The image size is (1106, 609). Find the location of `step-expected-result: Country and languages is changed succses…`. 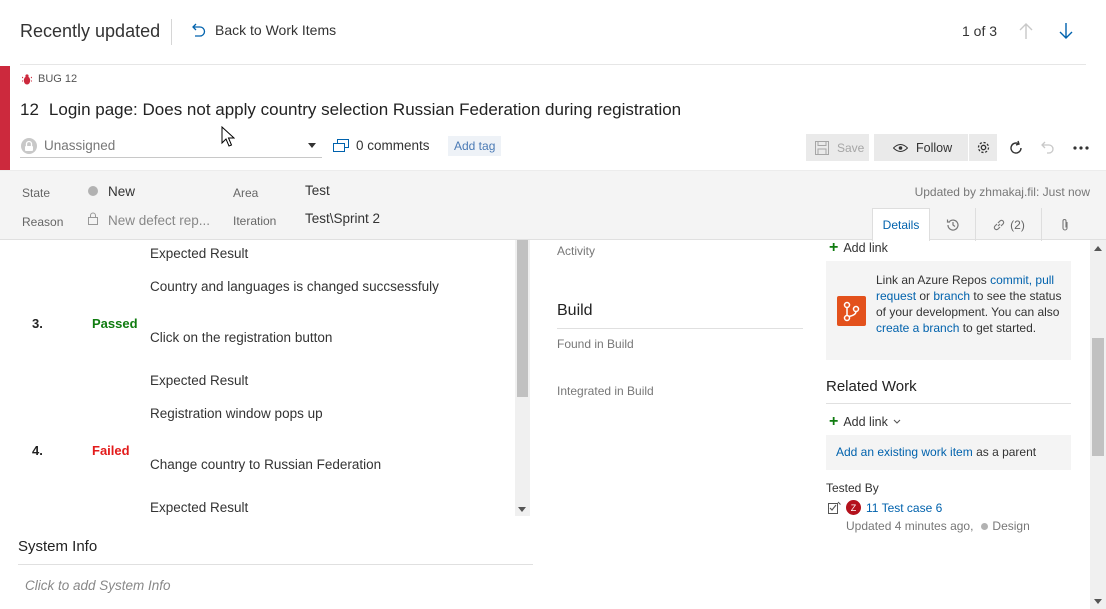

step-expected-result: Country and languages is changed succses… is located at coordinates (294, 286).